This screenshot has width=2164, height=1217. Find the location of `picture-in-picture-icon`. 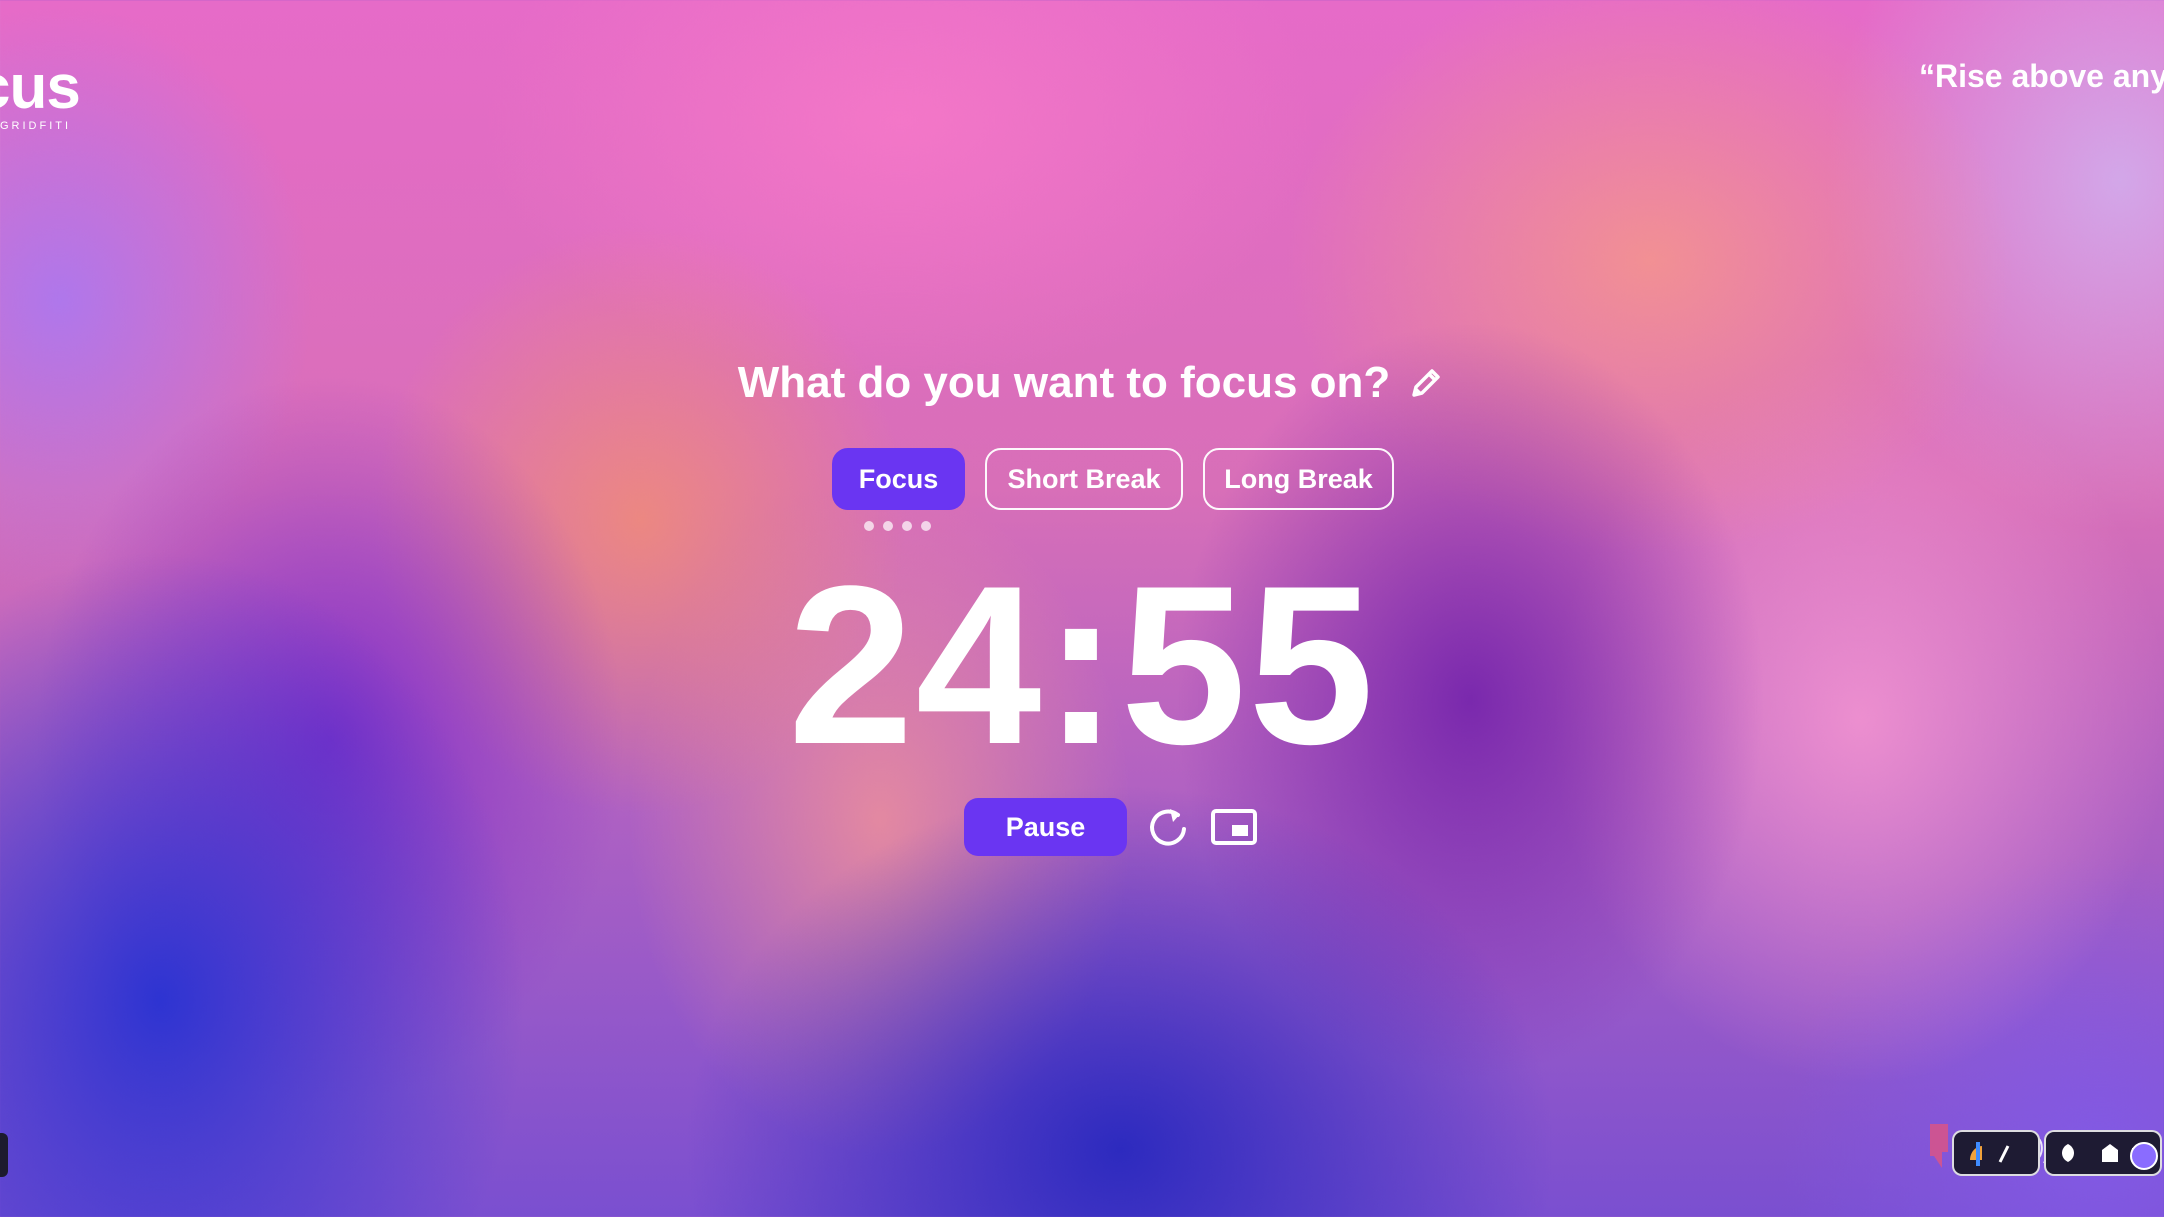

picture-in-picture-icon is located at coordinates (1234, 827).